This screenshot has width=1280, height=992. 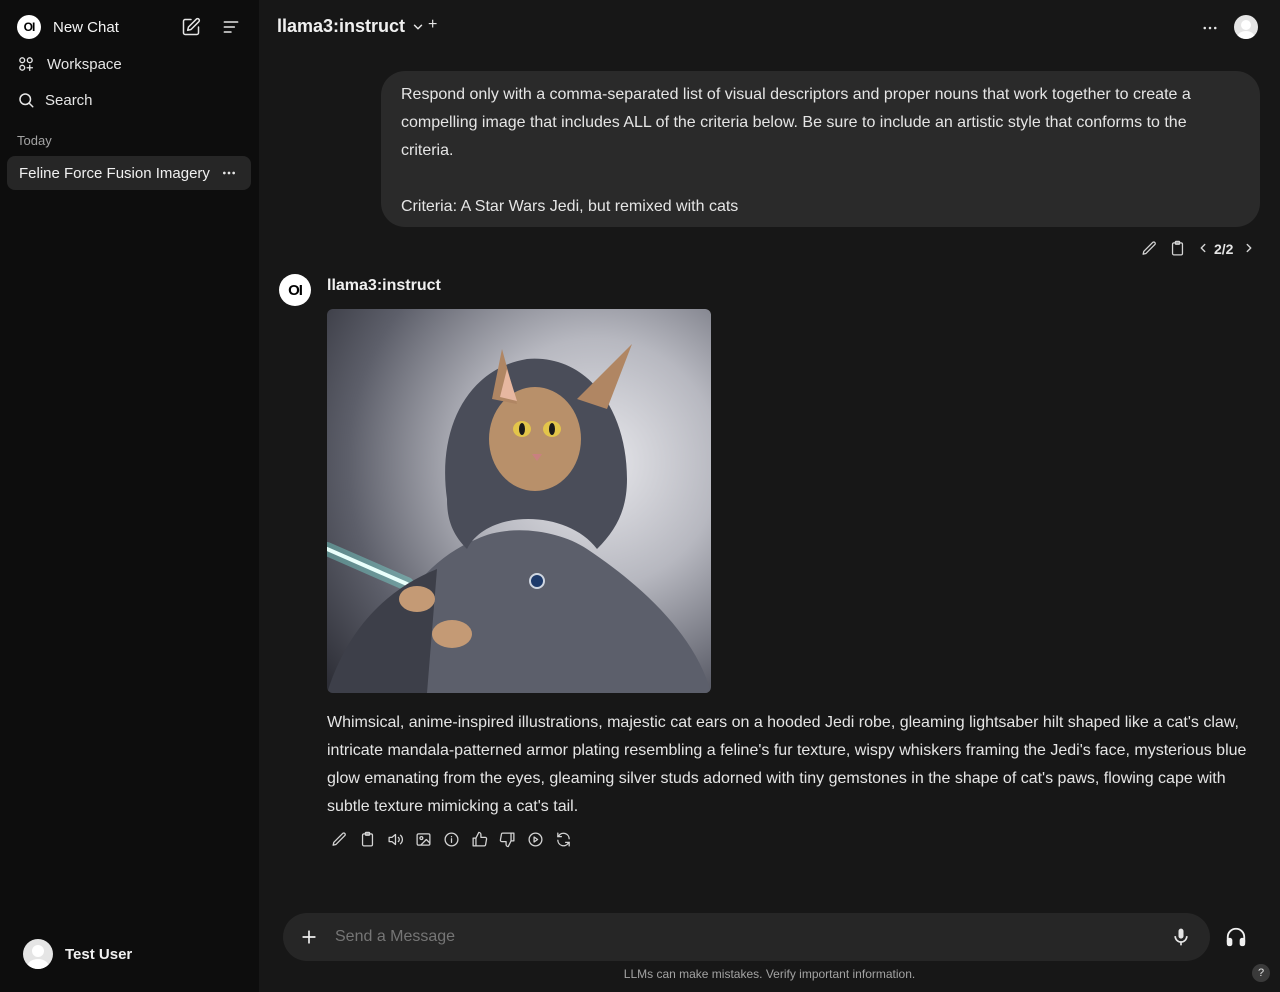 What do you see at coordinates (418, 27) in the screenshot?
I see `chevron-down-icon` at bounding box center [418, 27].